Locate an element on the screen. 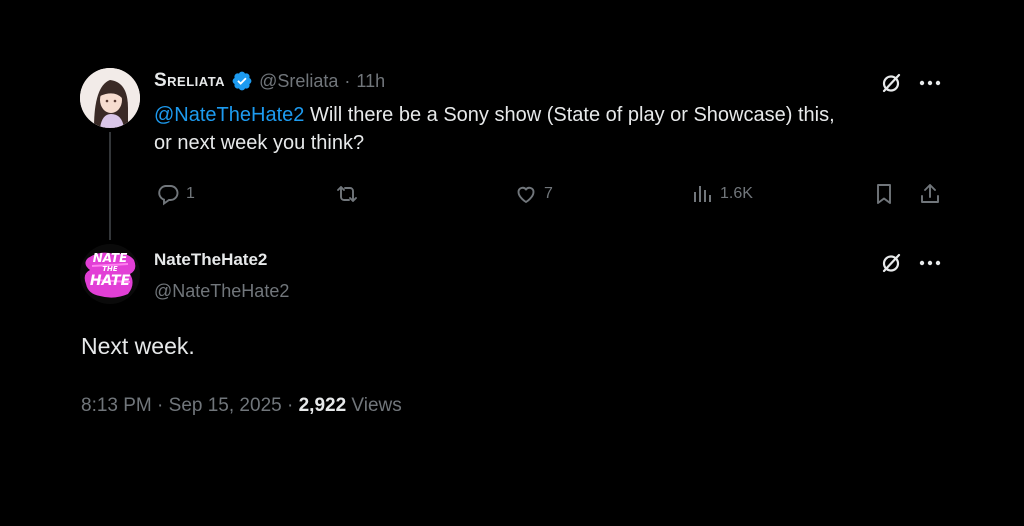 The width and height of the screenshot is (1024, 526). avatar-text-bottom: HATE is located at coordinates (110, 281).